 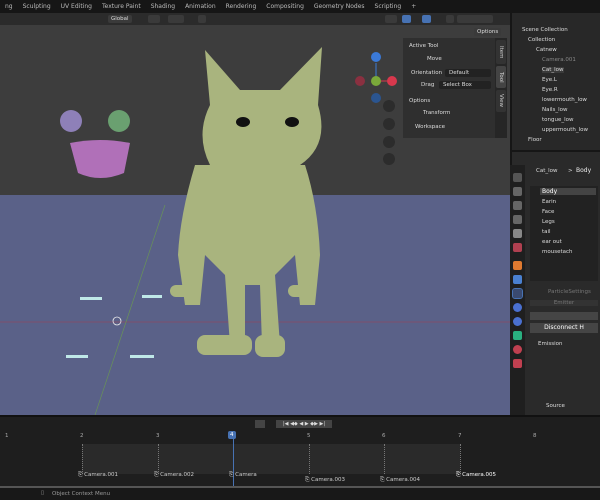 What do you see at coordinates (71, 121) in the screenshot?
I see `eye-left` at bounding box center [71, 121].